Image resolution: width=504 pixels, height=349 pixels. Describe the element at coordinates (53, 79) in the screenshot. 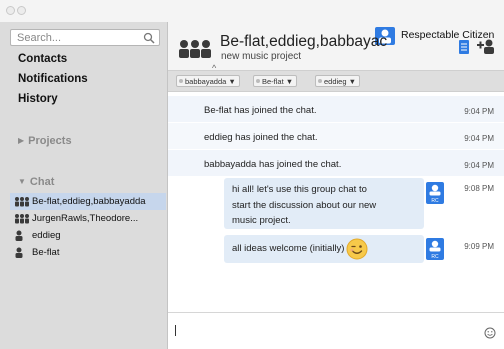

I see `nav-notifications: Notifications` at that location.